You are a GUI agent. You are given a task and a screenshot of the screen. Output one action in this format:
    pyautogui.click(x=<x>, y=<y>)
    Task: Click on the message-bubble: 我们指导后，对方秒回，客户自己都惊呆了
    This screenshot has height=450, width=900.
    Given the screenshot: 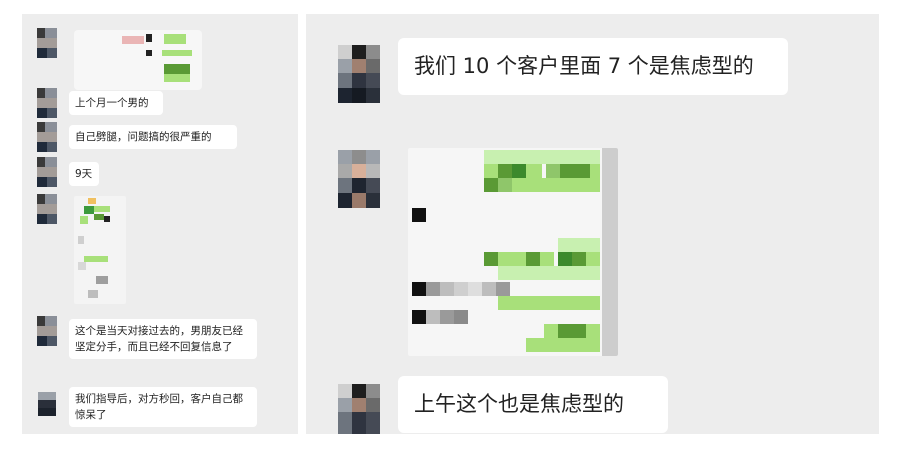 What is the action you would take?
    pyautogui.click(x=163, y=407)
    